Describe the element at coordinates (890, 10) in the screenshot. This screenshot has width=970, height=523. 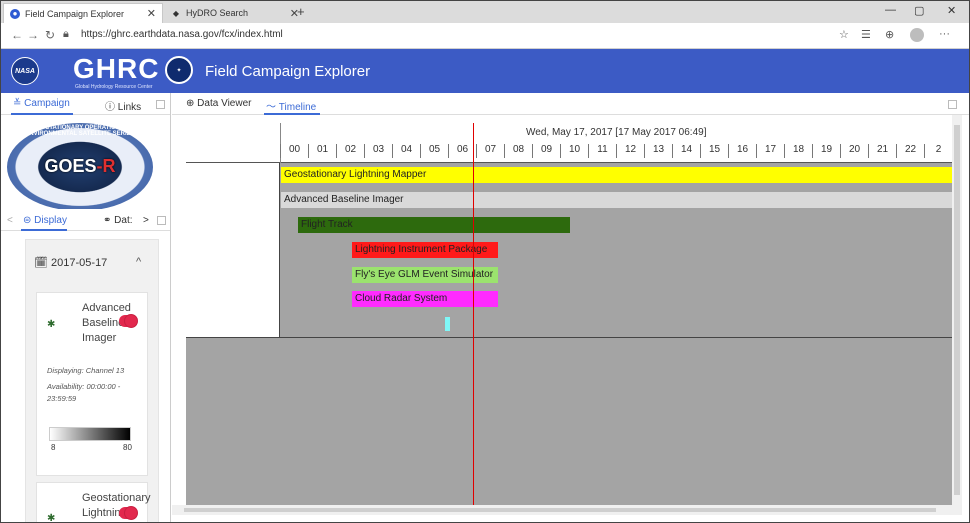
I see `minimize-icon: —` at that location.